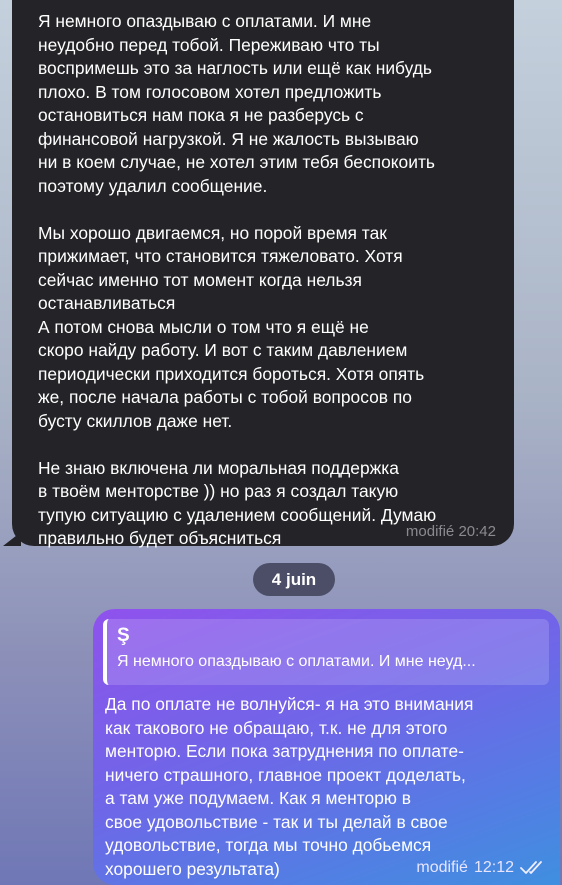 This screenshot has width=562, height=885. I want to click on outgoing-time: 12:12, so click(493, 867).